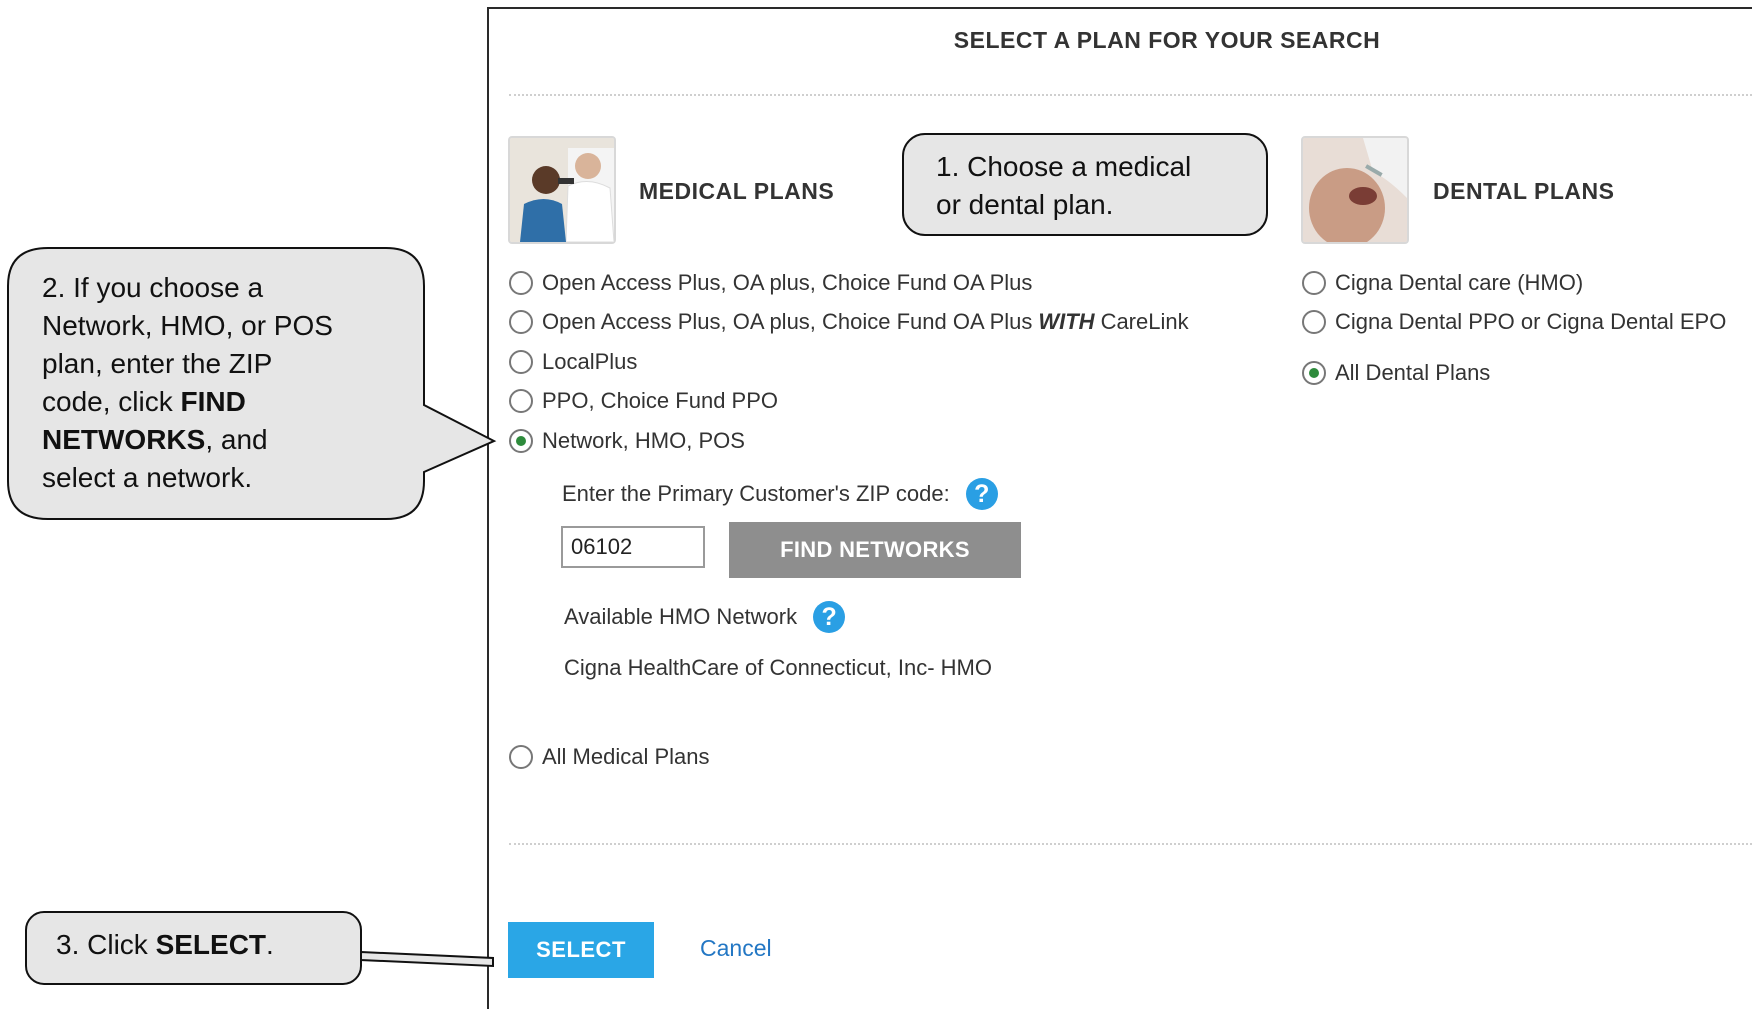 The image size is (1752, 1009). What do you see at coordinates (427, 959) in the screenshot?
I see `callout-3-pointer` at bounding box center [427, 959].